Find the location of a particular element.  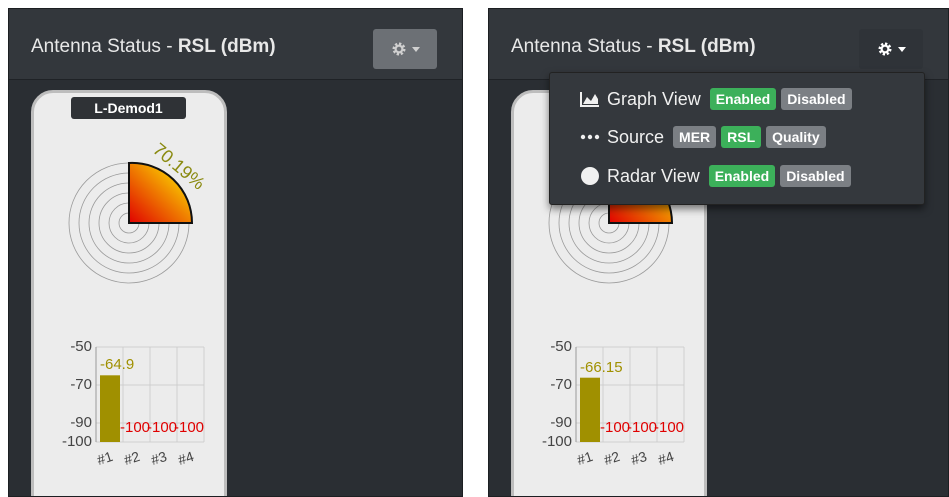

graph-view-label: Graph View is located at coordinates (654, 98).